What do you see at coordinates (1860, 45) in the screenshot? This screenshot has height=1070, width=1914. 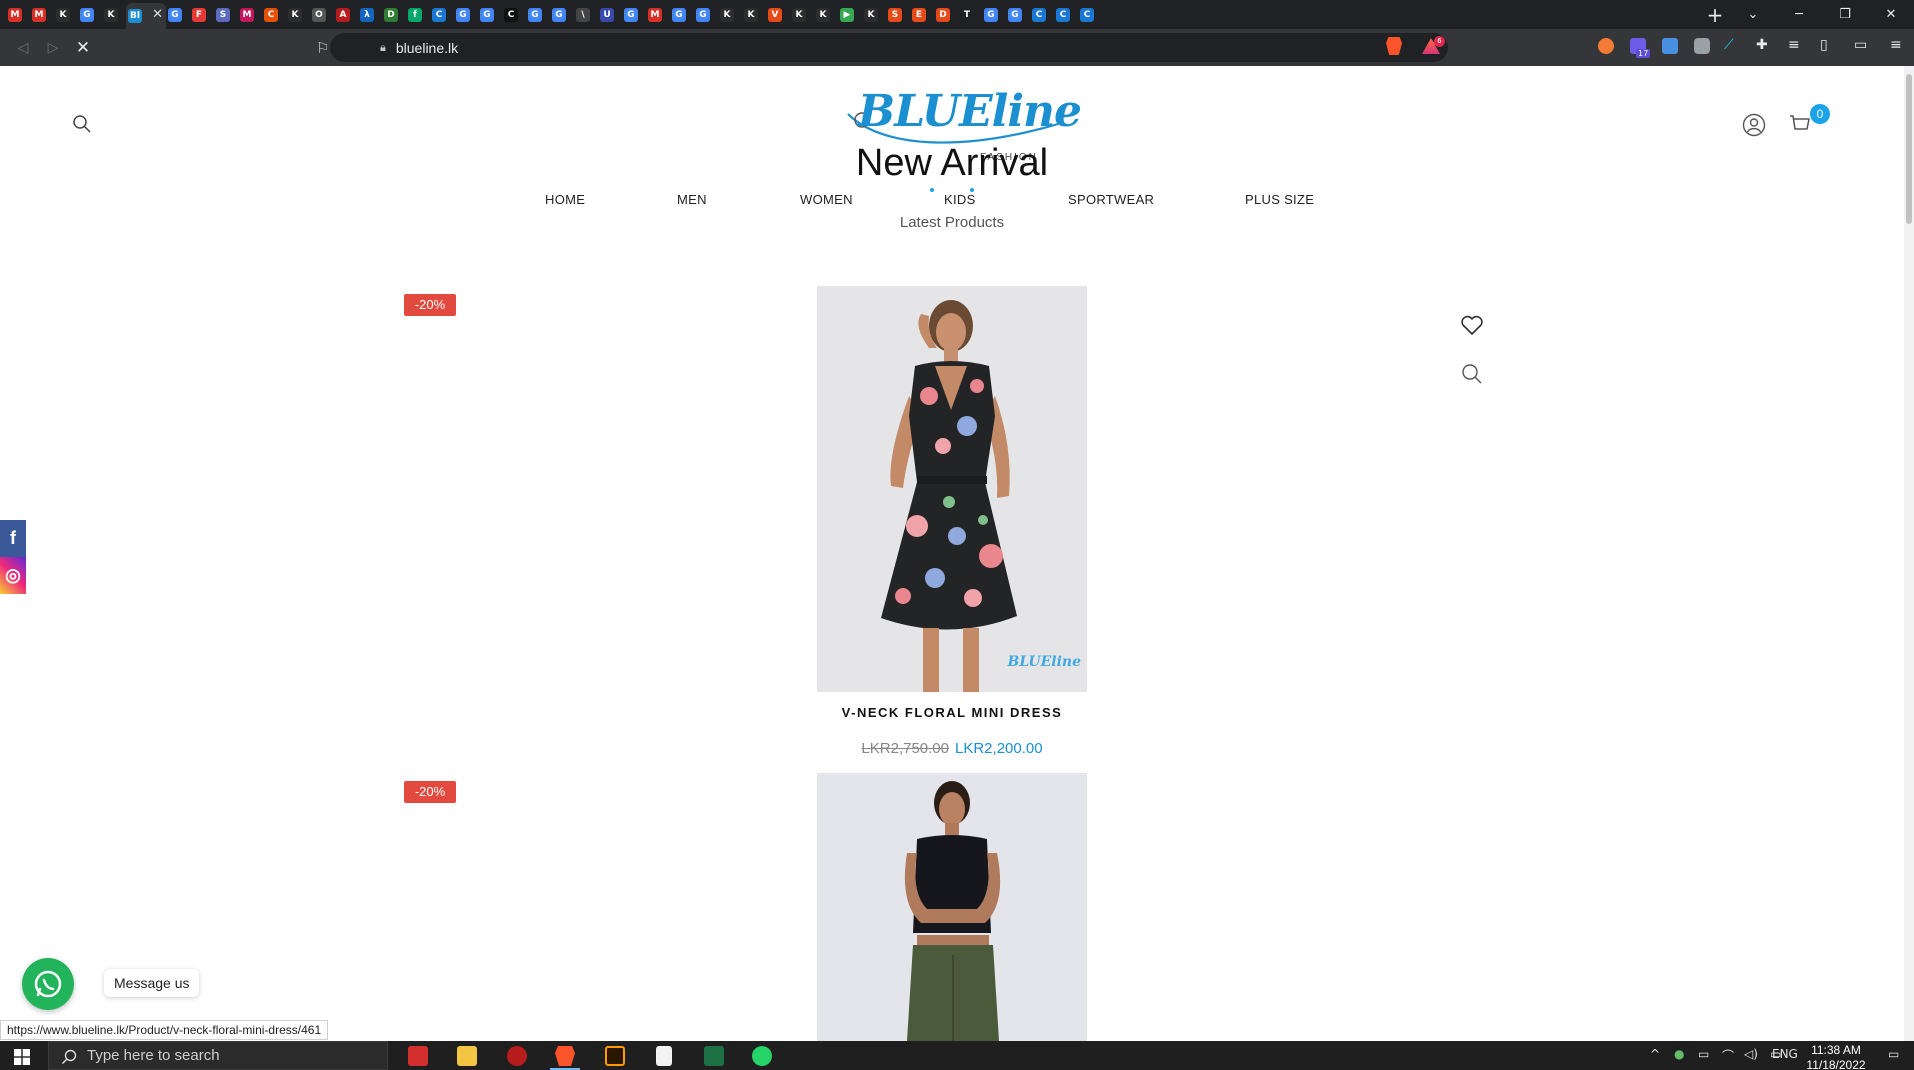 I see `wallet-icon: ▭` at bounding box center [1860, 45].